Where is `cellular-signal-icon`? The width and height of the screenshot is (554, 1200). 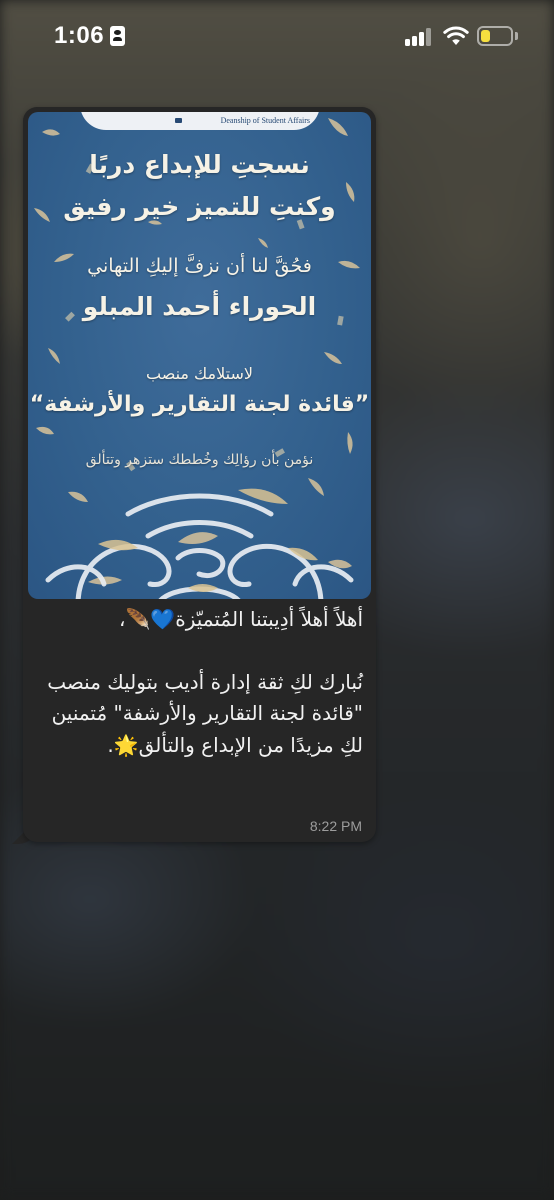 cellular-signal-icon is located at coordinates (419, 37).